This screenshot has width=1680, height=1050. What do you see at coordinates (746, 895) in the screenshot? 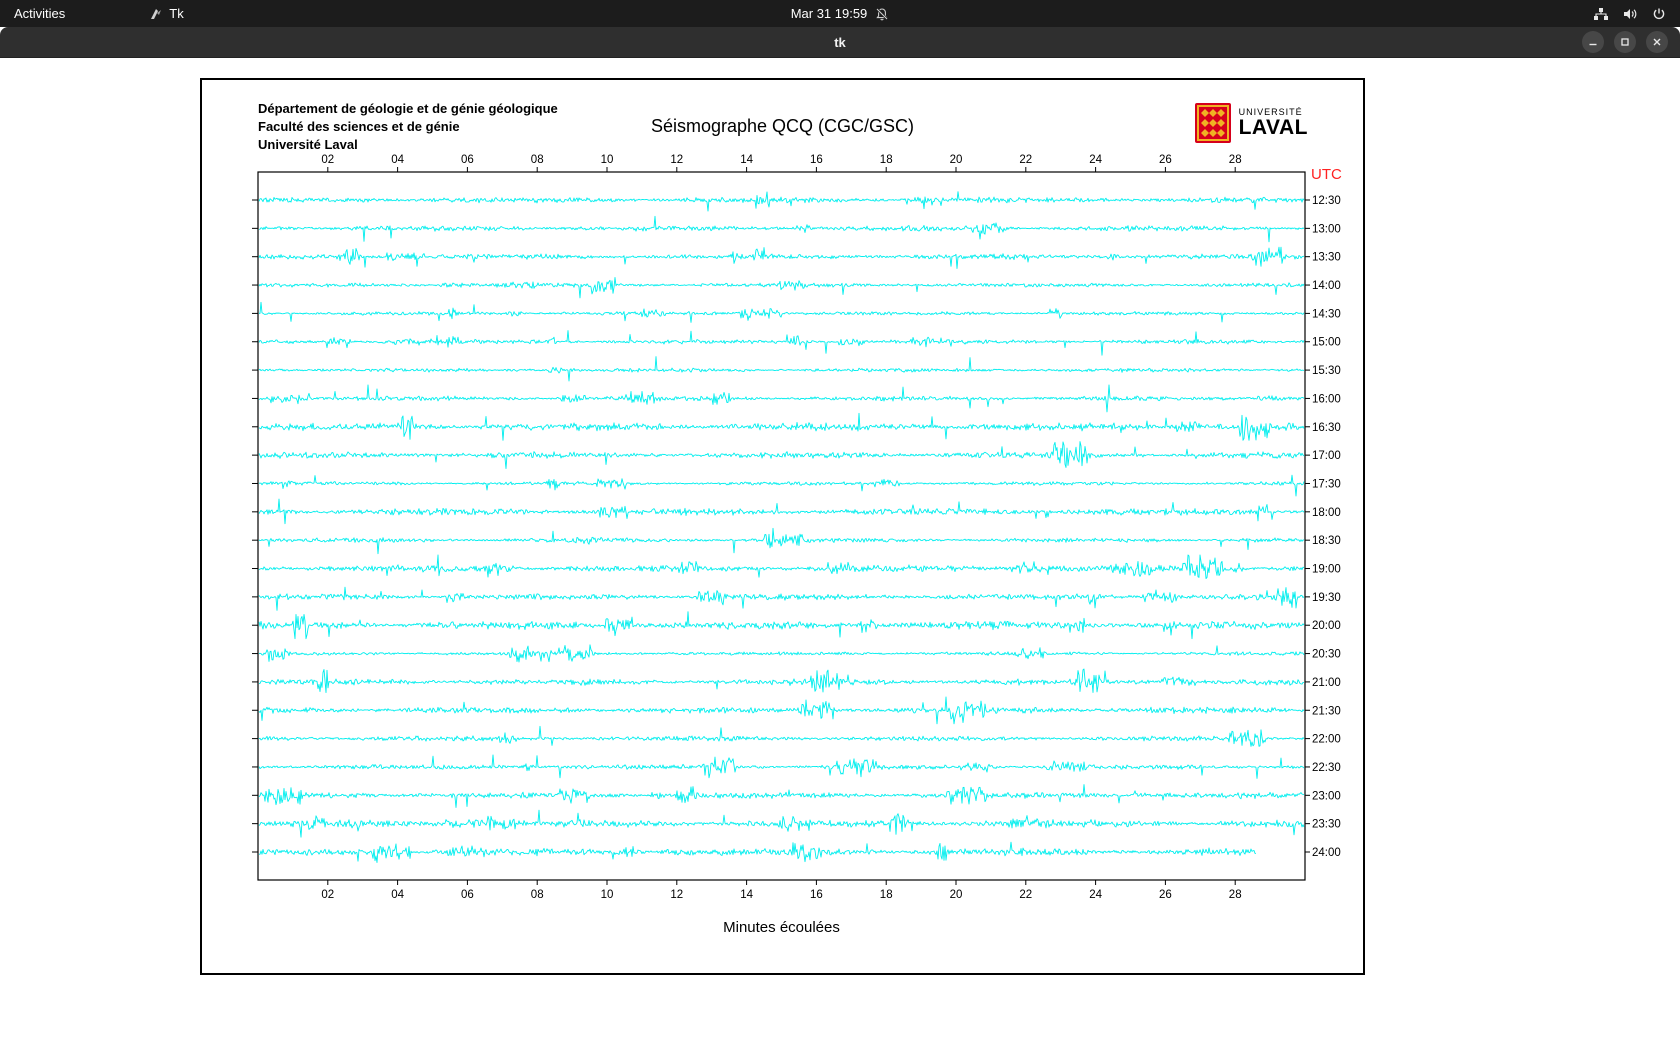
I see `x-tick-label-bottom: 14` at bounding box center [746, 895].